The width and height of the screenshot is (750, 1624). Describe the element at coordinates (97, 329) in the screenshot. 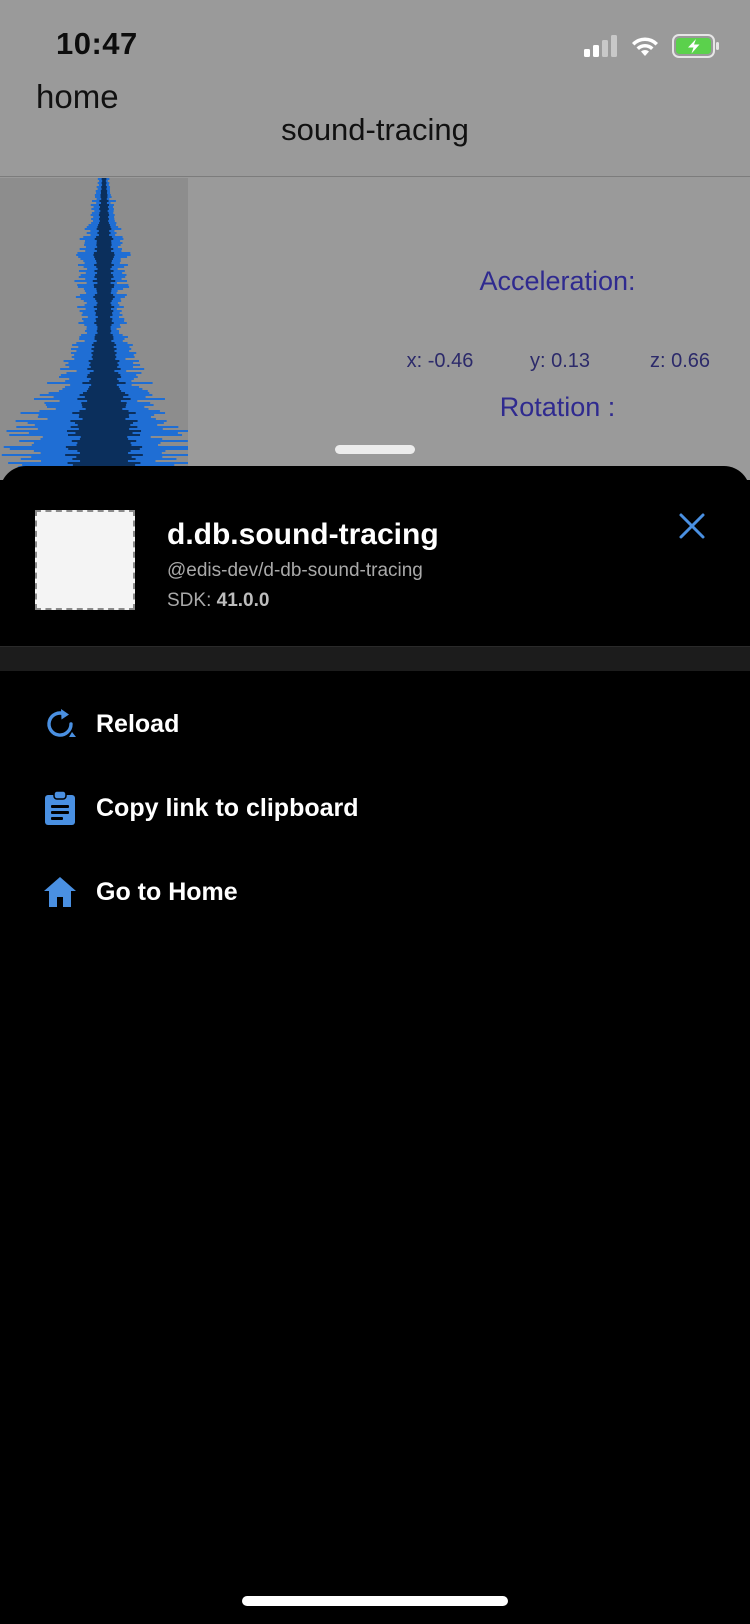

I see `waveform-visualization` at that location.